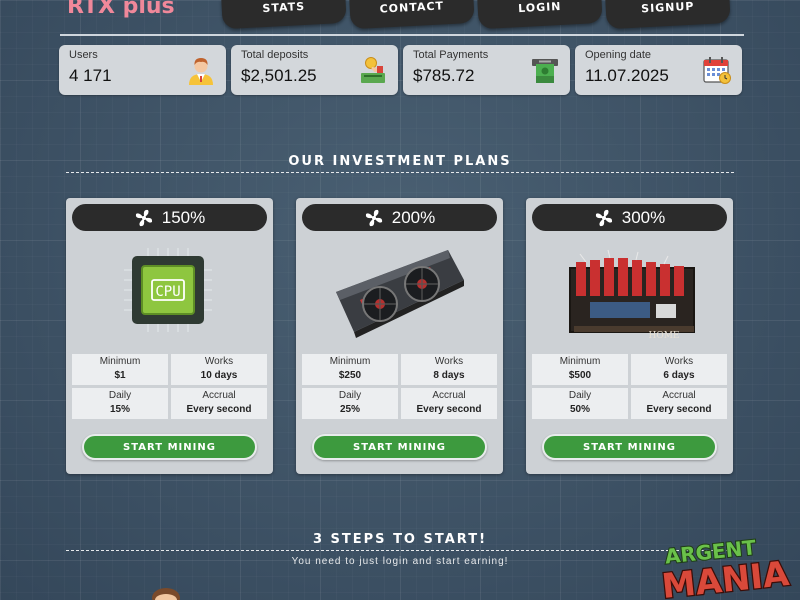 Image resolution: width=800 pixels, height=600 pixels. What do you see at coordinates (142, 70) in the screenshot?
I see `stat-card-users: Users 4 171` at bounding box center [142, 70].